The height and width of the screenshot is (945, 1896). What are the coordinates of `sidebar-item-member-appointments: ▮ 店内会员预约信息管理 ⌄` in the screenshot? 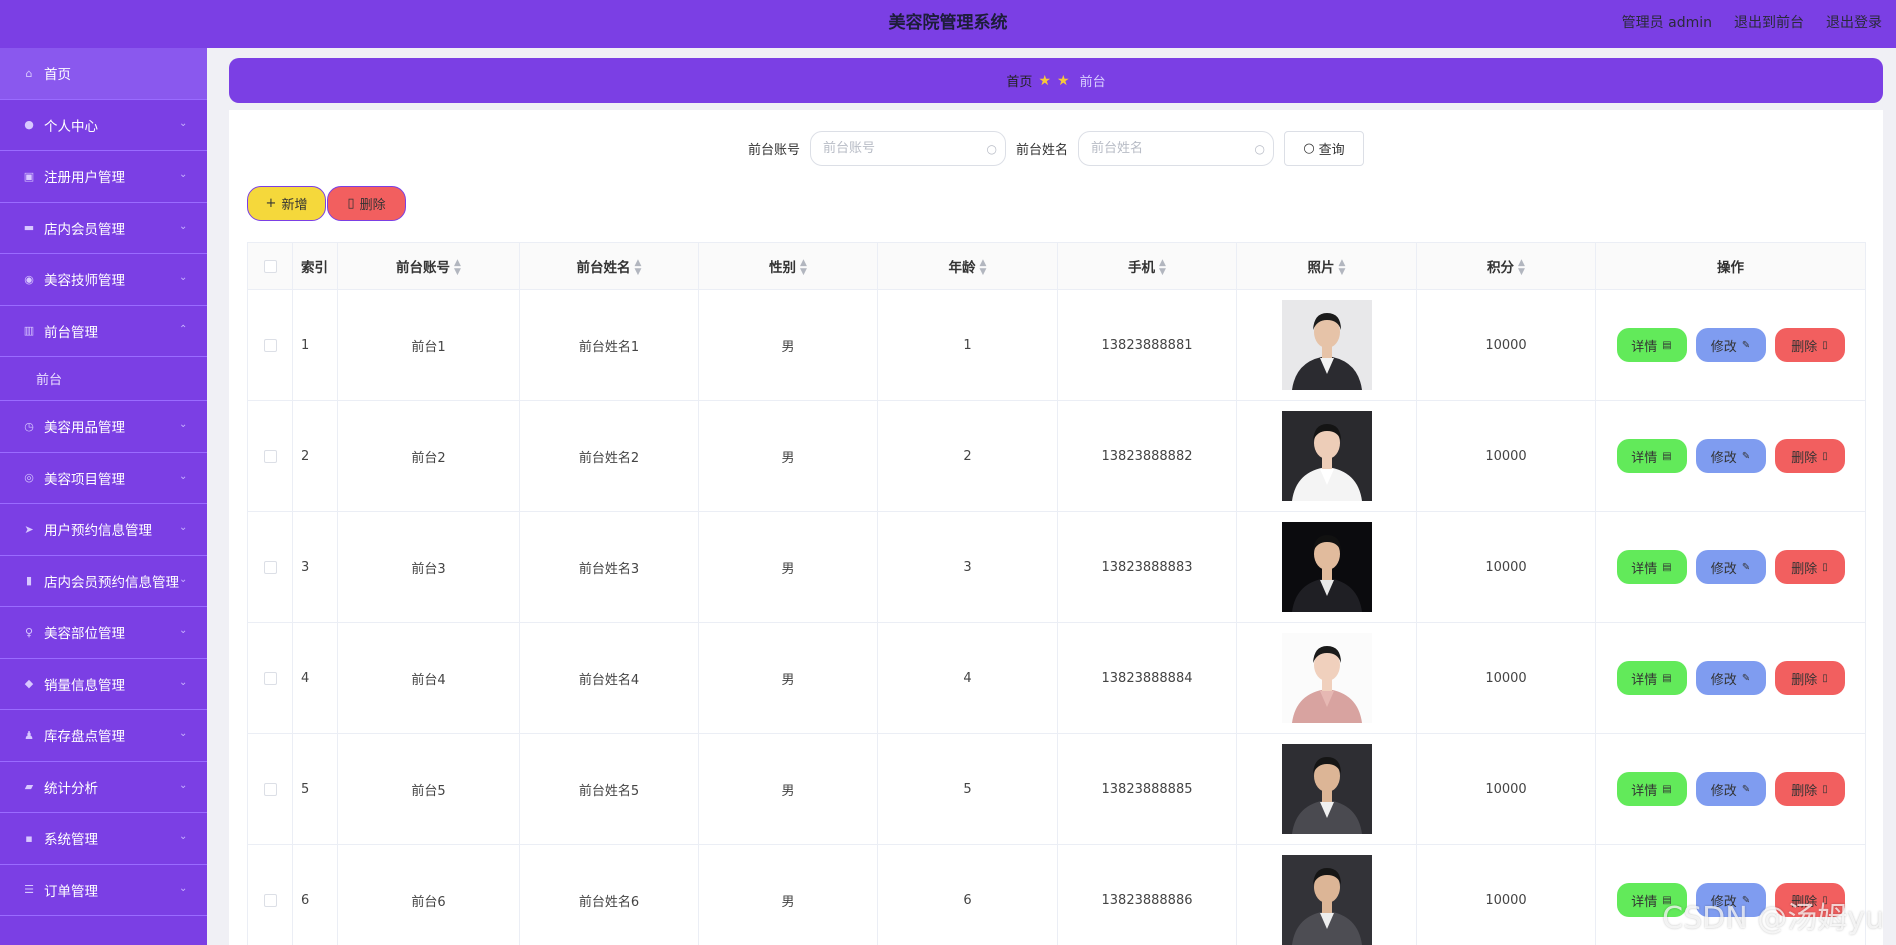 It's located at (103, 581).